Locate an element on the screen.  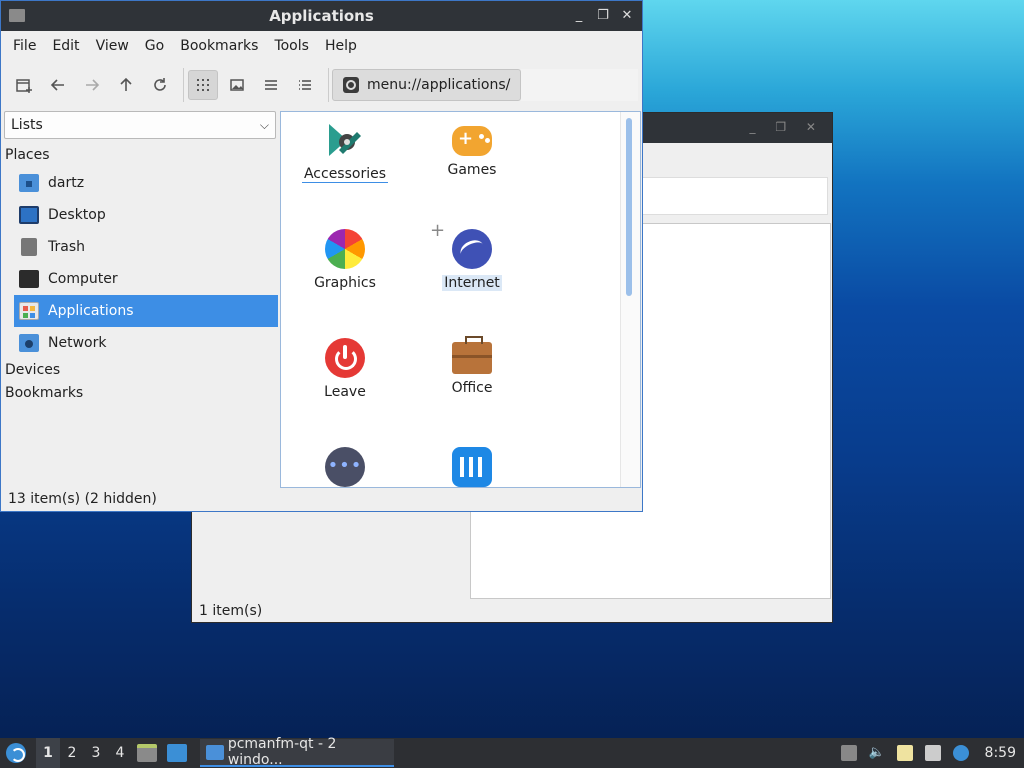
forward-icon is located at coordinates (92, 85).